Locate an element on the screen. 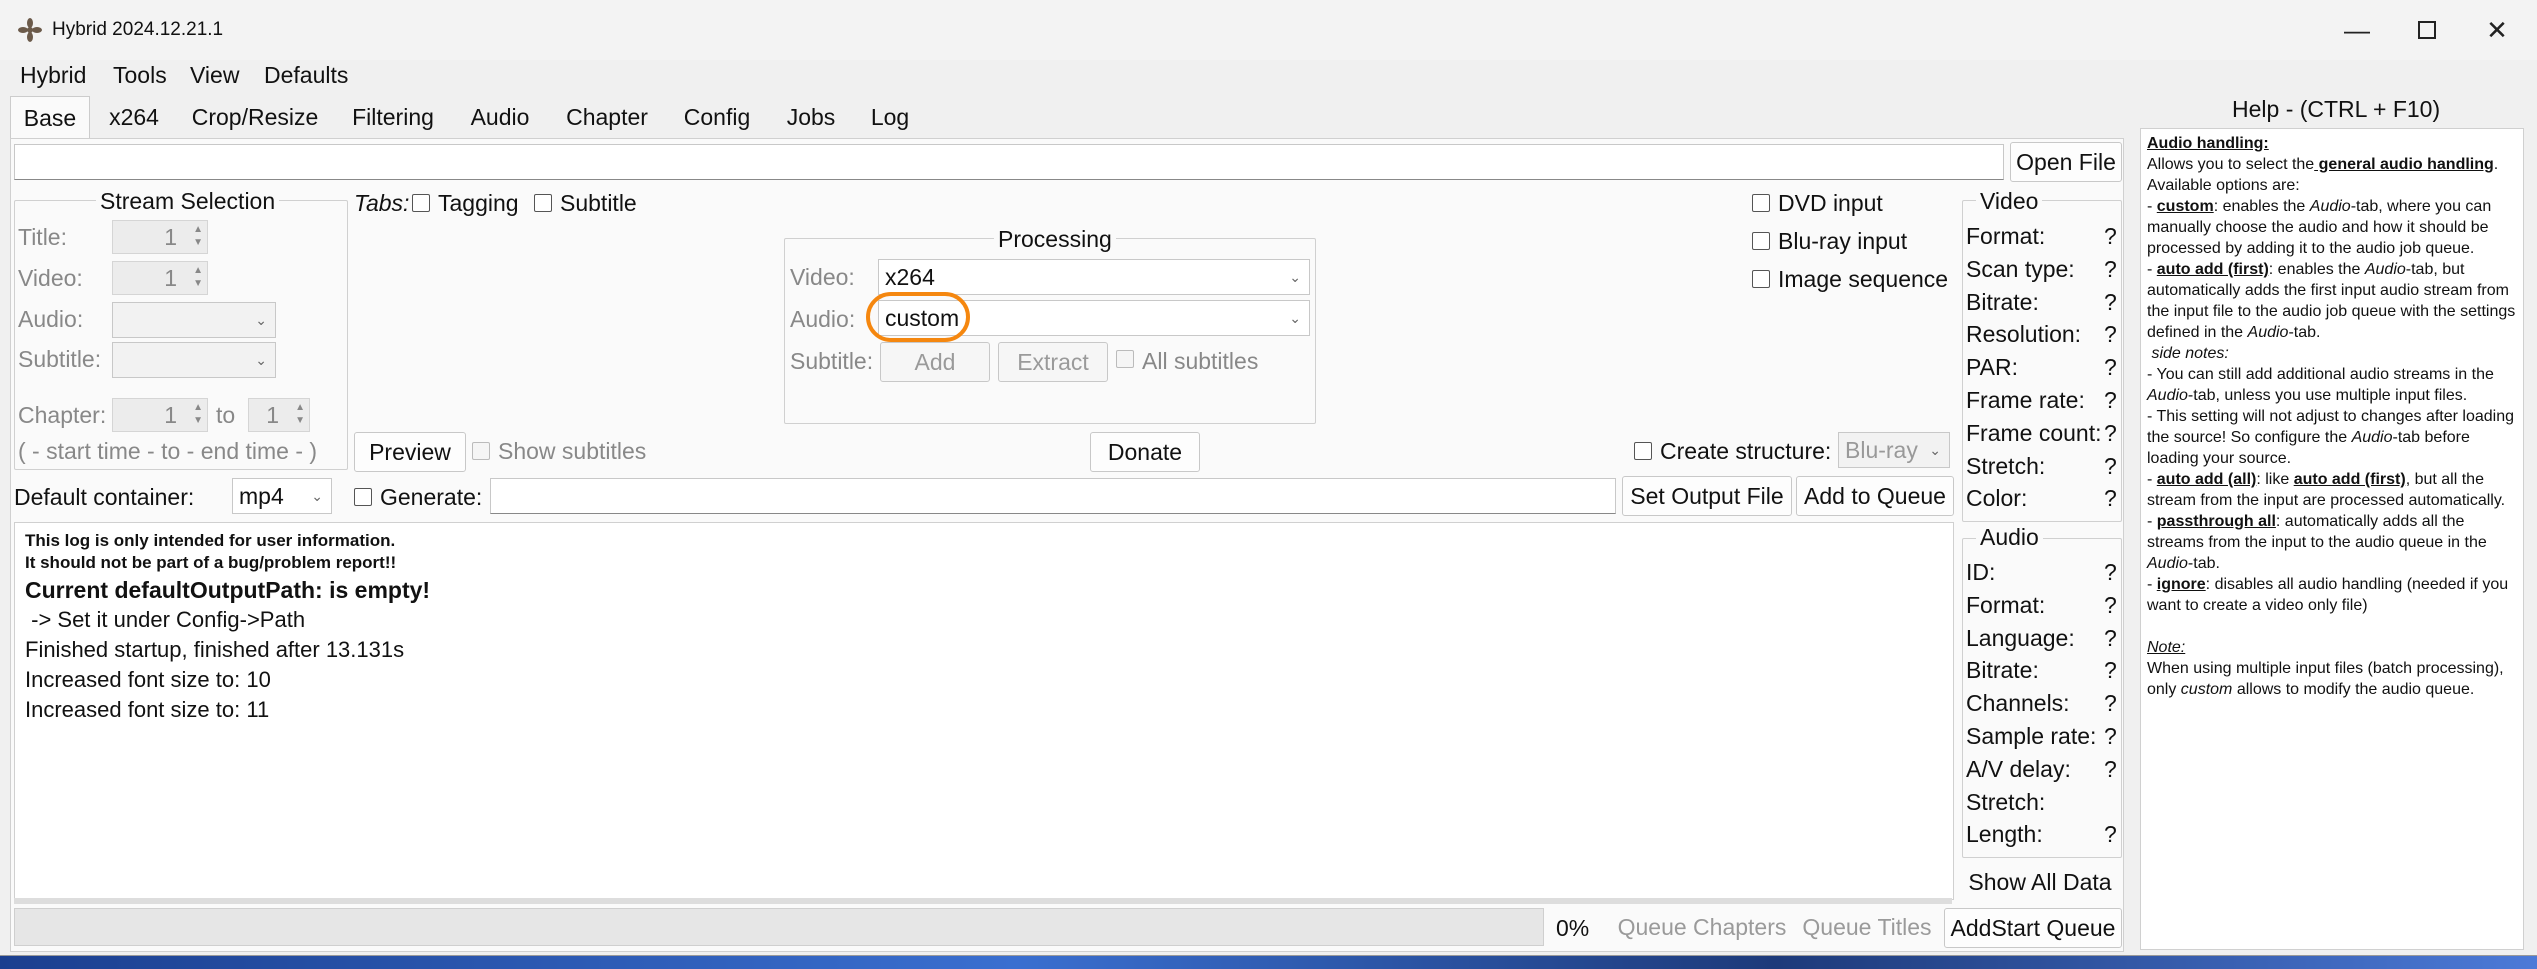  chapter-label: Chapter: is located at coordinates (62, 415).